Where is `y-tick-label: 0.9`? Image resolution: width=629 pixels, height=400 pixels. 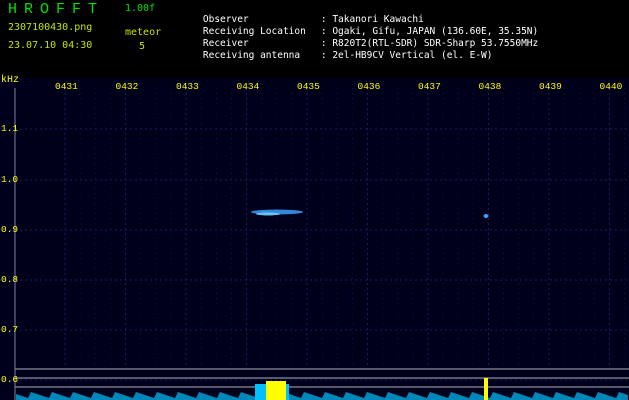
y-tick-label: 0.9 is located at coordinates (10, 229).